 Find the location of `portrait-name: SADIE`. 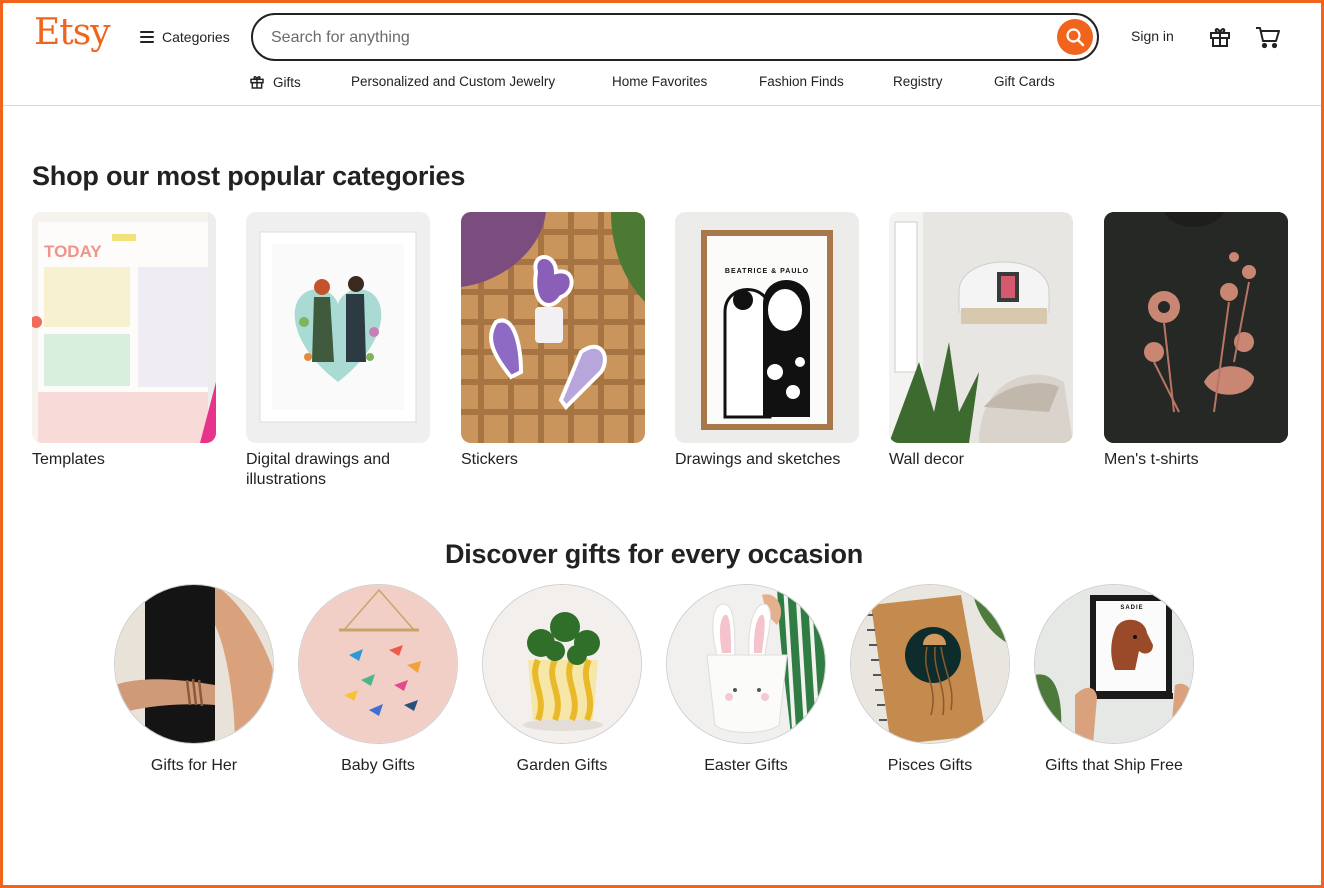

portrait-name: SADIE is located at coordinates (1132, 608).